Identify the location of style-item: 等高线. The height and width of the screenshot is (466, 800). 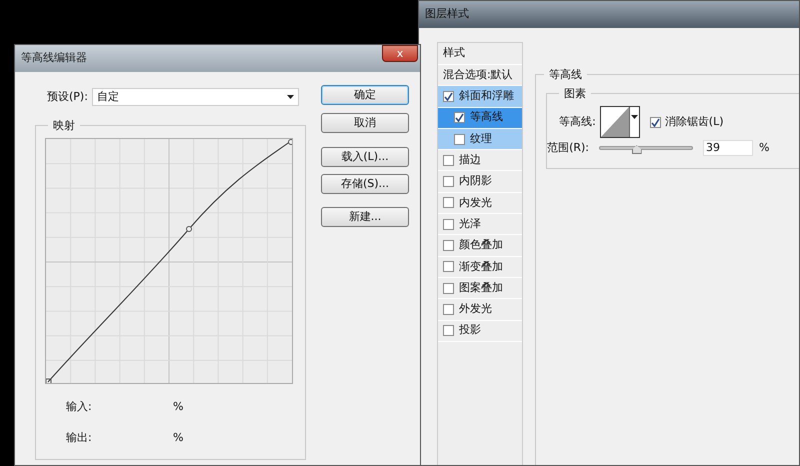
(480, 118).